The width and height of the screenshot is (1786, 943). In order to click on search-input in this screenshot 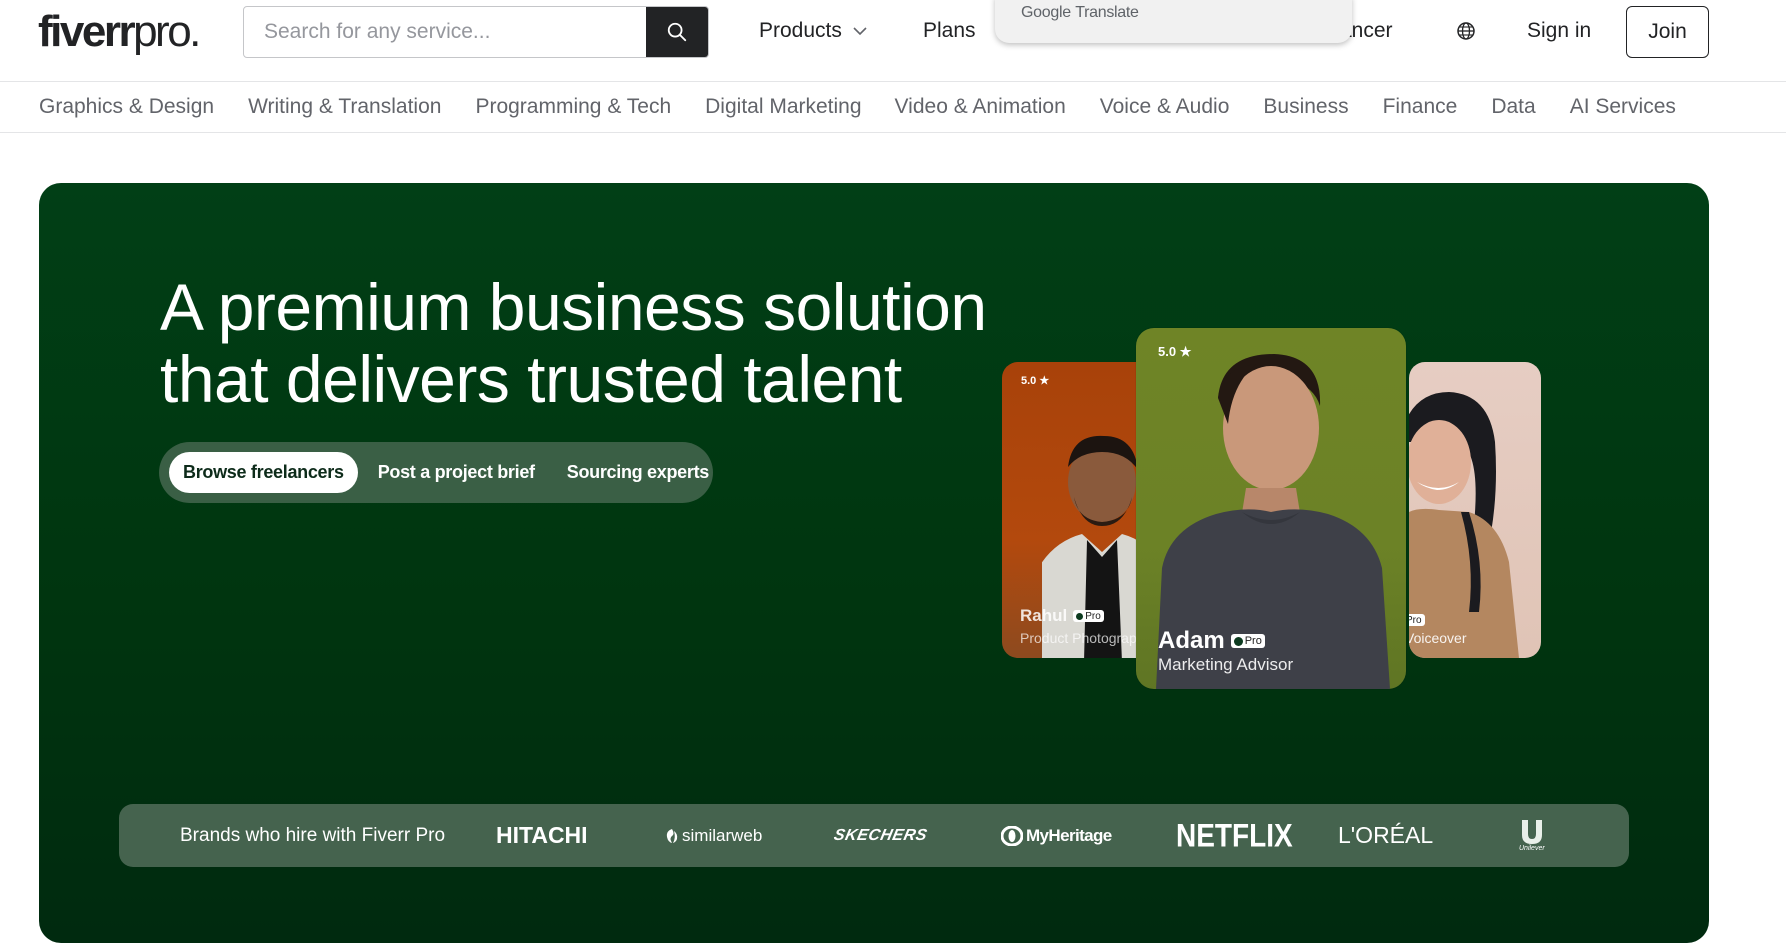, I will do `click(445, 32)`.